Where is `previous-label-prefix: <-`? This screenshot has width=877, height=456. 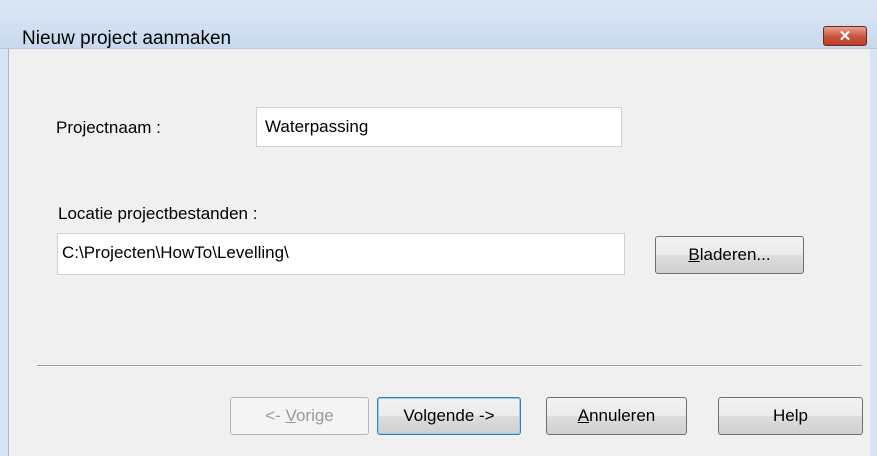
previous-label-prefix: <- is located at coordinates (275, 415).